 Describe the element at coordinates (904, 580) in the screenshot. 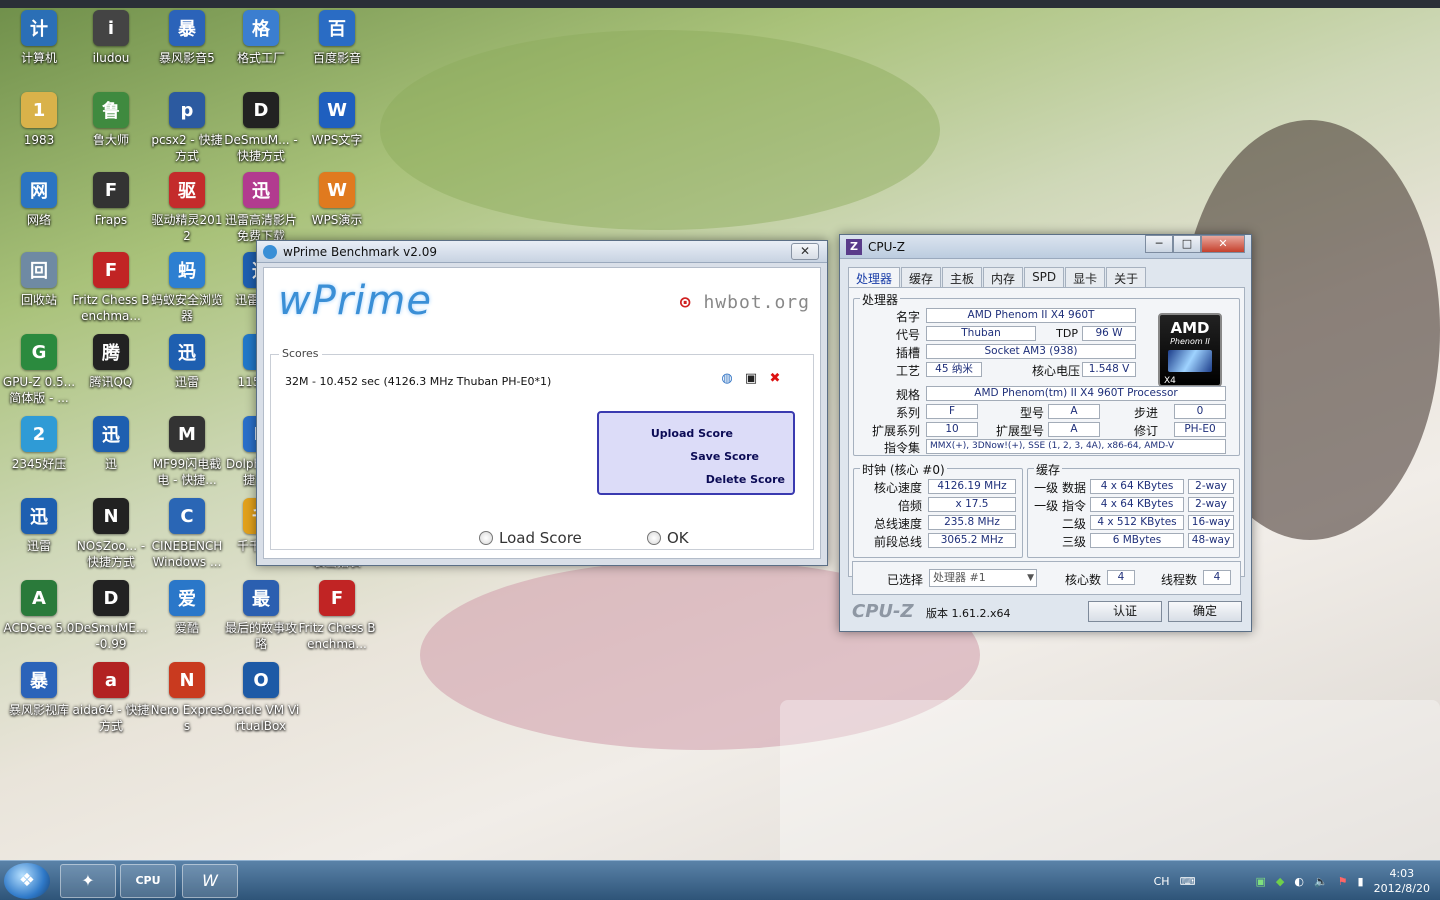

I see `selection-label: 已选择` at that location.